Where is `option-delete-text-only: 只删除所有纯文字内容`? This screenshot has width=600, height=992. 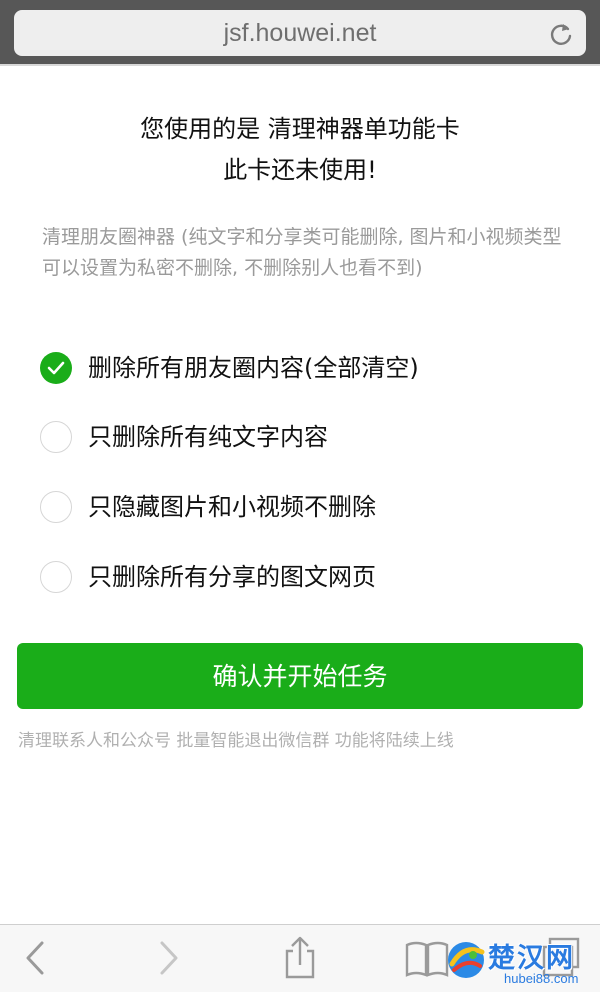
option-delete-text-only: 只删除所有纯文字内容 is located at coordinates (300, 439).